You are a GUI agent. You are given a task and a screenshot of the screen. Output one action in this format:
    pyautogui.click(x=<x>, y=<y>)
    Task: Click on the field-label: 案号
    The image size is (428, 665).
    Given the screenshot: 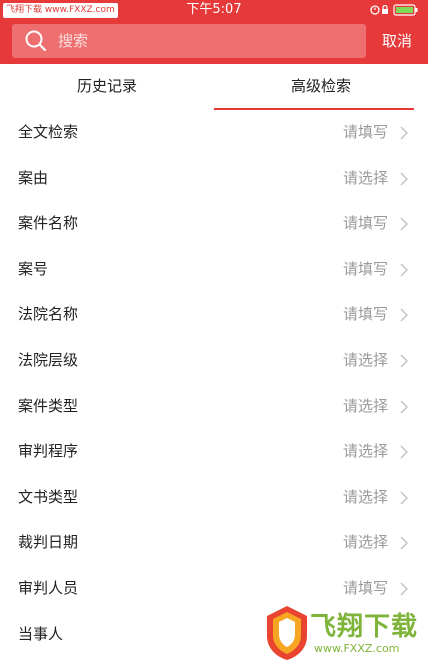 What is the action you would take?
    pyautogui.click(x=33, y=268)
    